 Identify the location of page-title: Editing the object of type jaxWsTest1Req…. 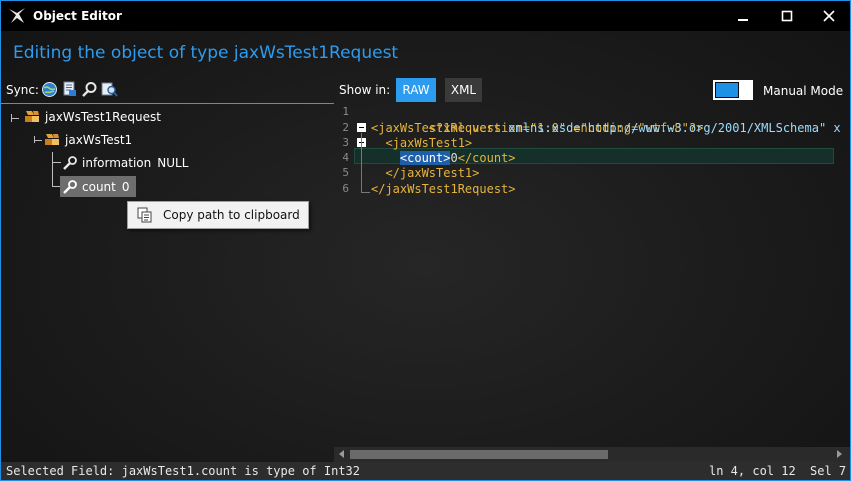
(206, 53).